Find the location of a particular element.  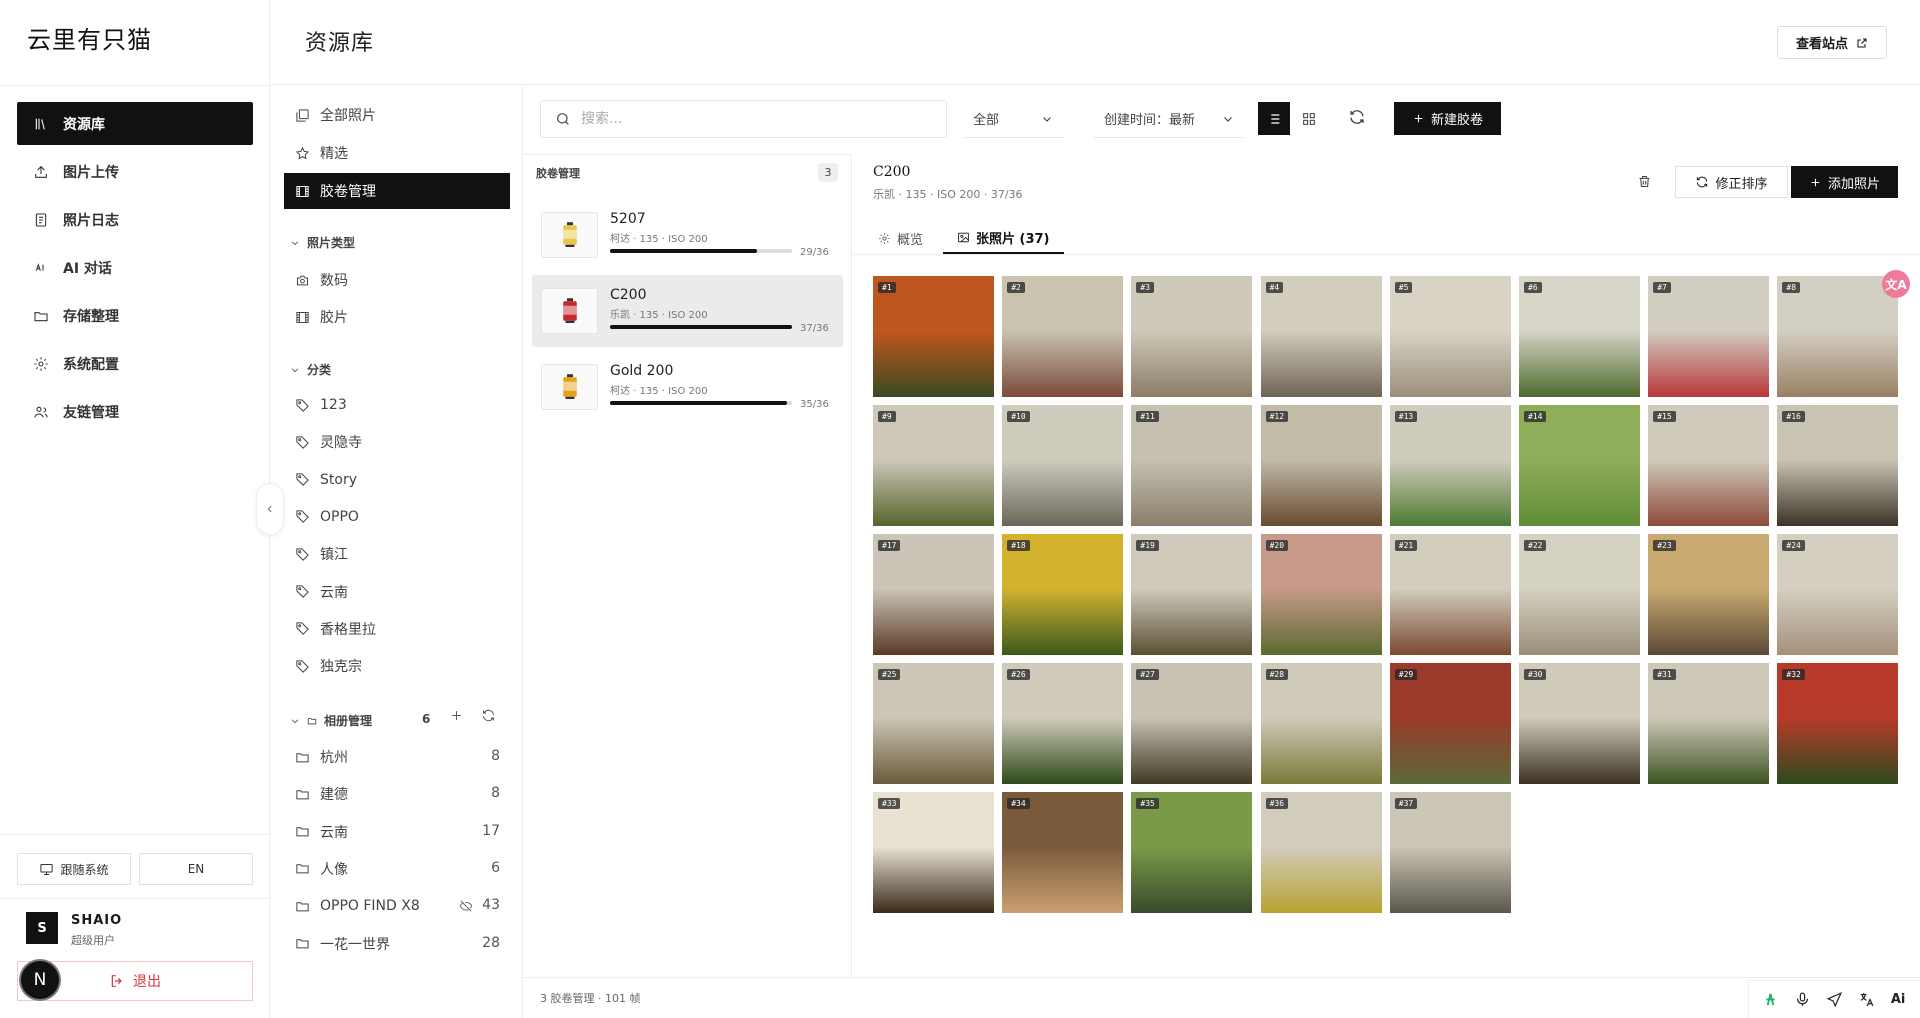

photo-thumbnail: #8 is located at coordinates (1838, 336).